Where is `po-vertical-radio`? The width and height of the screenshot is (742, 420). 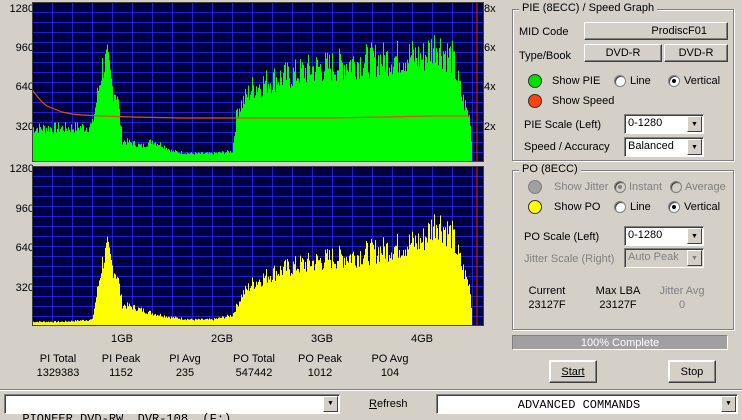
po-vertical-radio is located at coordinates (674, 207).